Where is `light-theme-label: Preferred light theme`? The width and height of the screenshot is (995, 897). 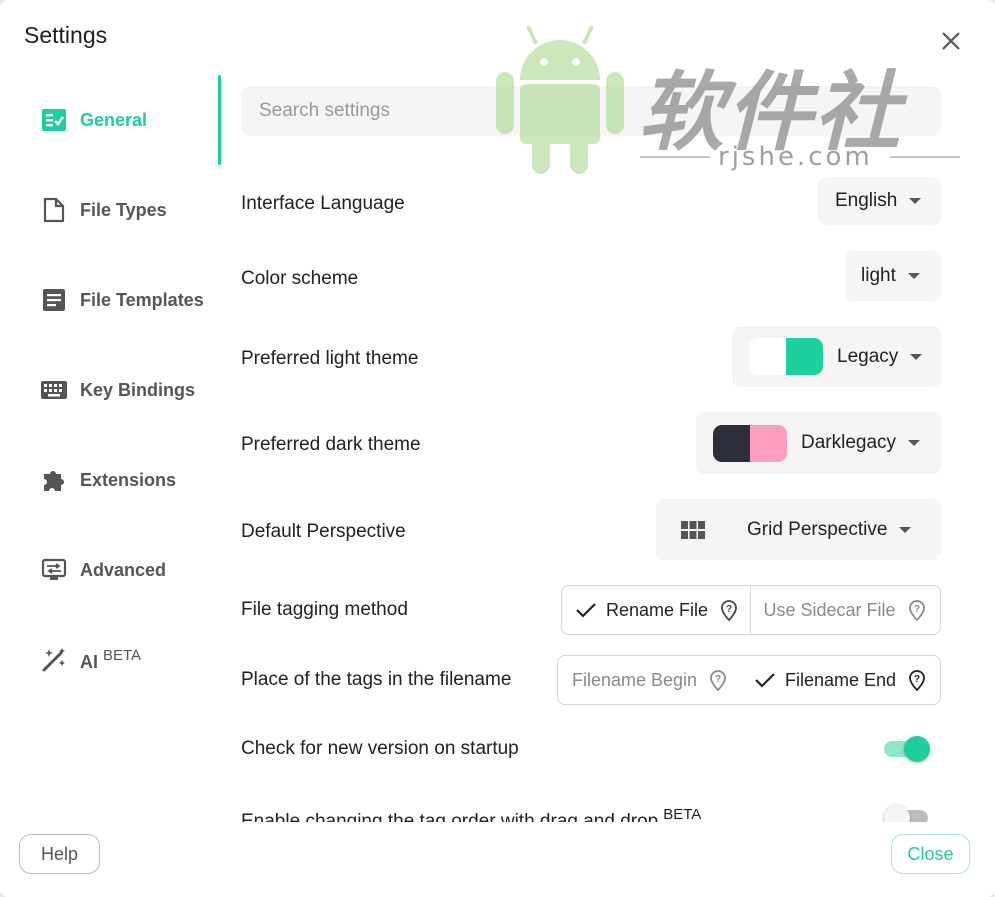
light-theme-label: Preferred light theme is located at coordinates (330, 358).